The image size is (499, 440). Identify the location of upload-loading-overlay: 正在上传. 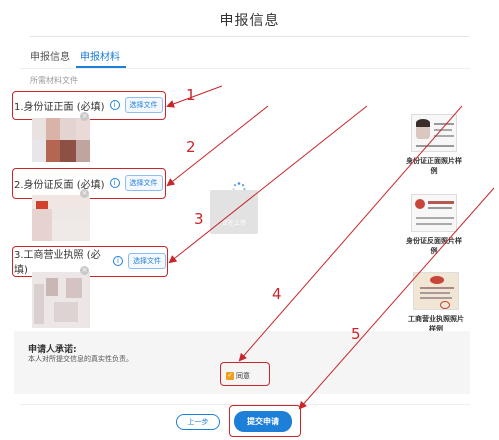
(234, 212).